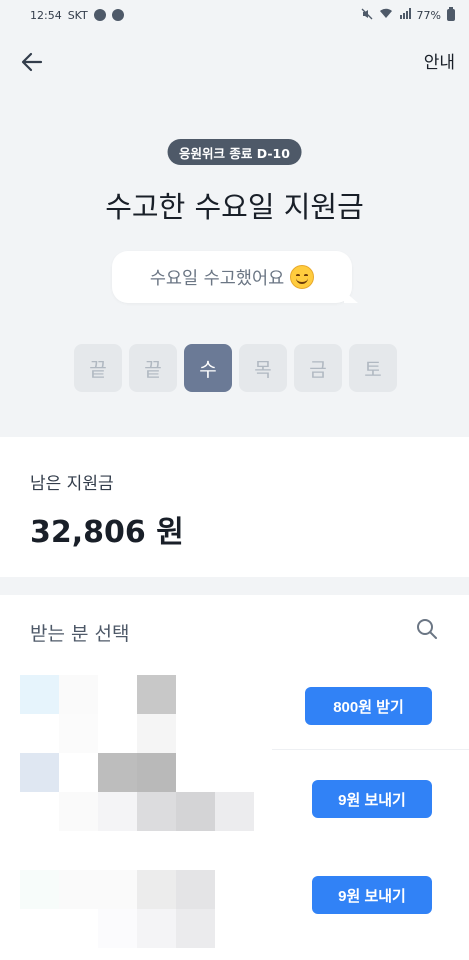 This screenshot has width=469, height=960. Describe the element at coordinates (107, 532) in the screenshot. I see `balance-value: 32,806 원` at that location.